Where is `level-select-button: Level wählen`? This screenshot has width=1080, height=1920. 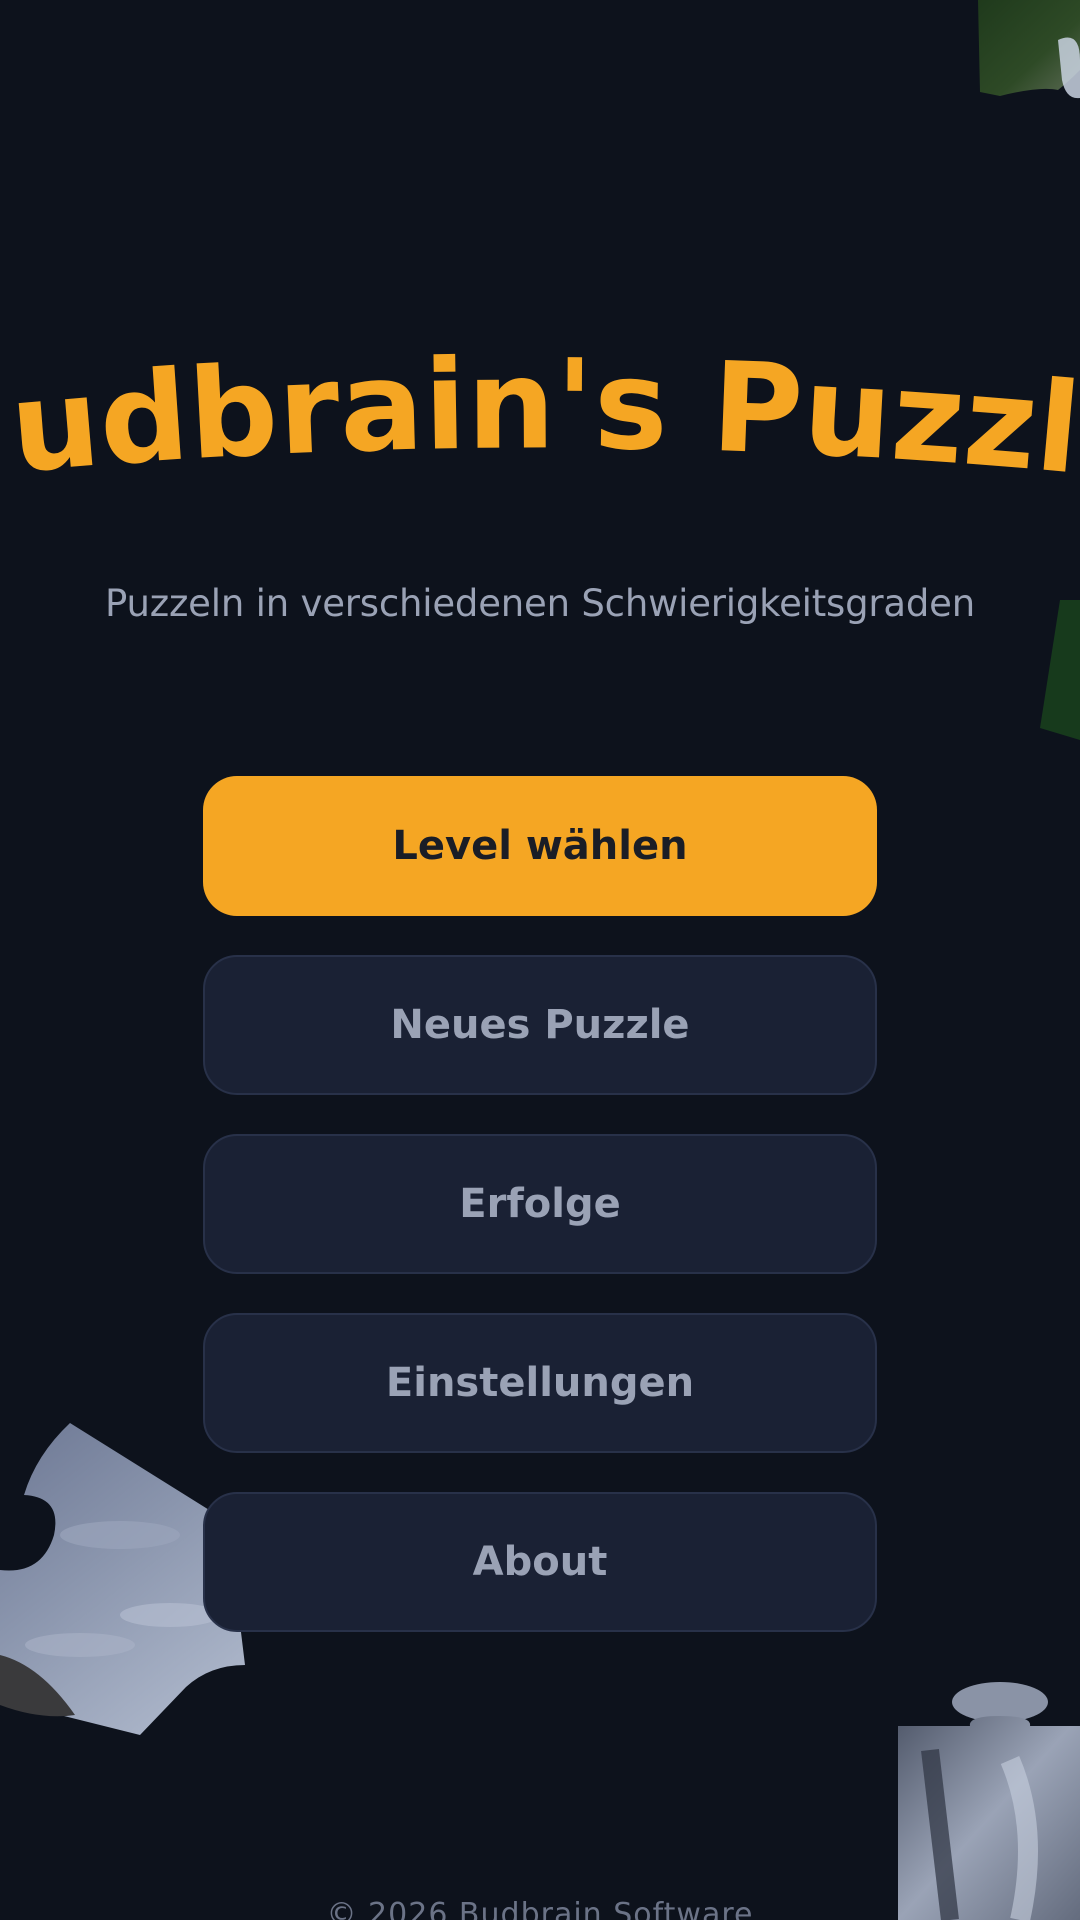
level-select-button: Level wählen is located at coordinates (540, 846).